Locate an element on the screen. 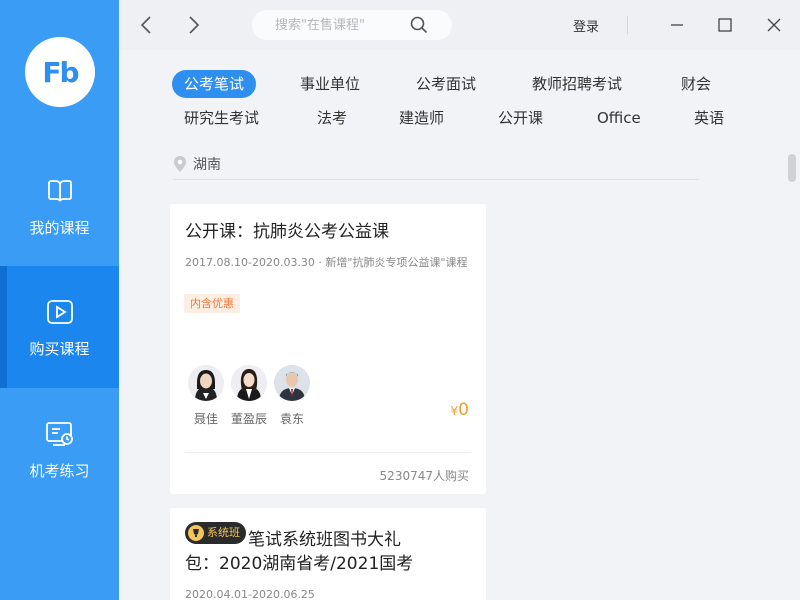 Image resolution: width=800 pixels, height=600 pixels. teacher: 聂佳 is located at coordinates (206, 396).